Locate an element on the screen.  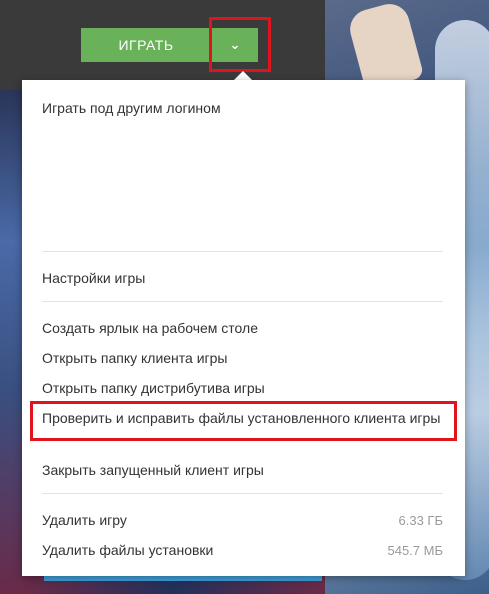
delete-game-size: 6.33 ГБ is located at coordinates (420, 520).